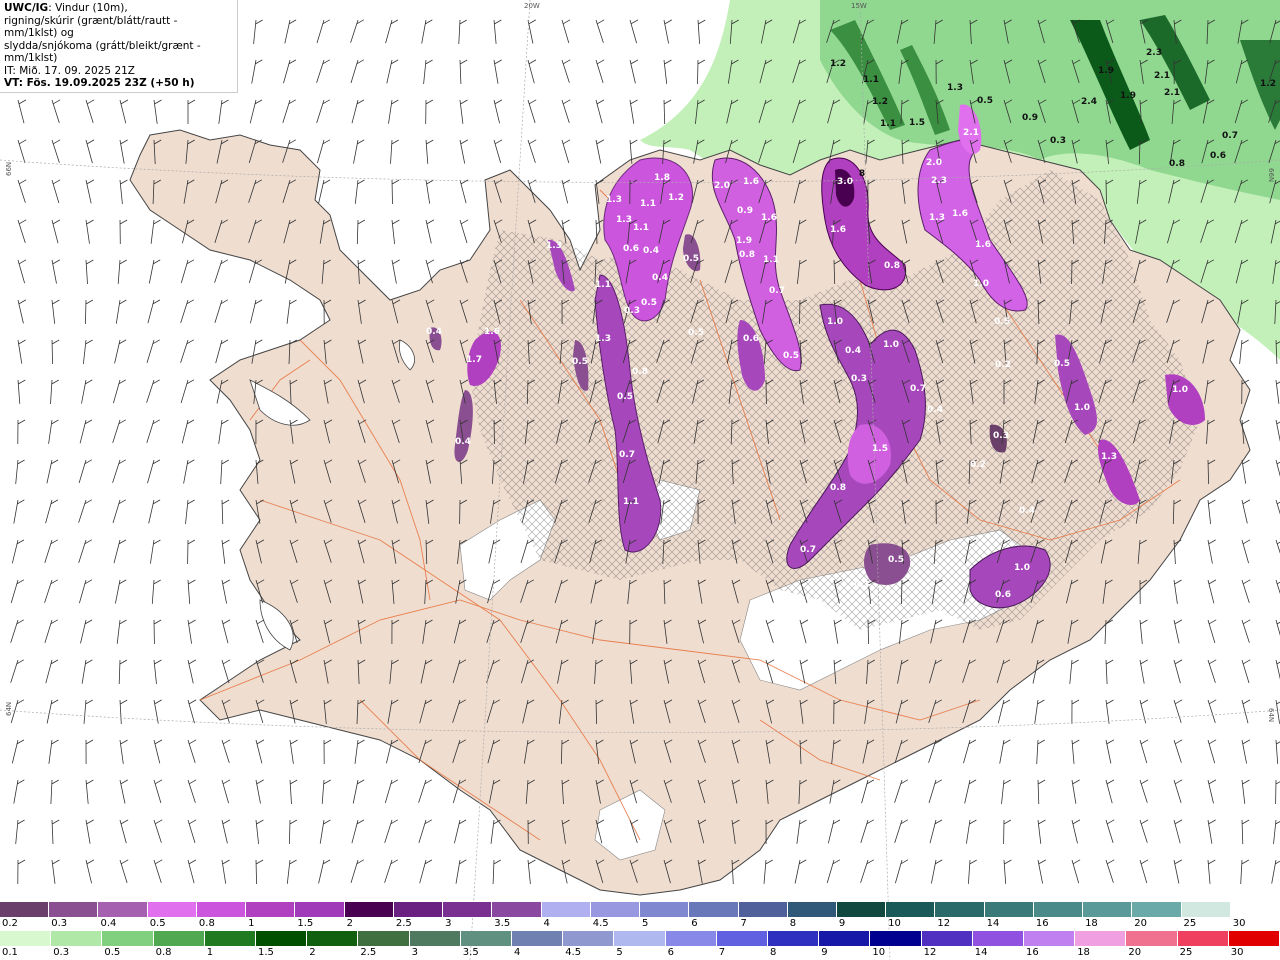 The image size is (1280, 960). I want to click on snow-scale-tick-label: 25, so click(1190, 923).